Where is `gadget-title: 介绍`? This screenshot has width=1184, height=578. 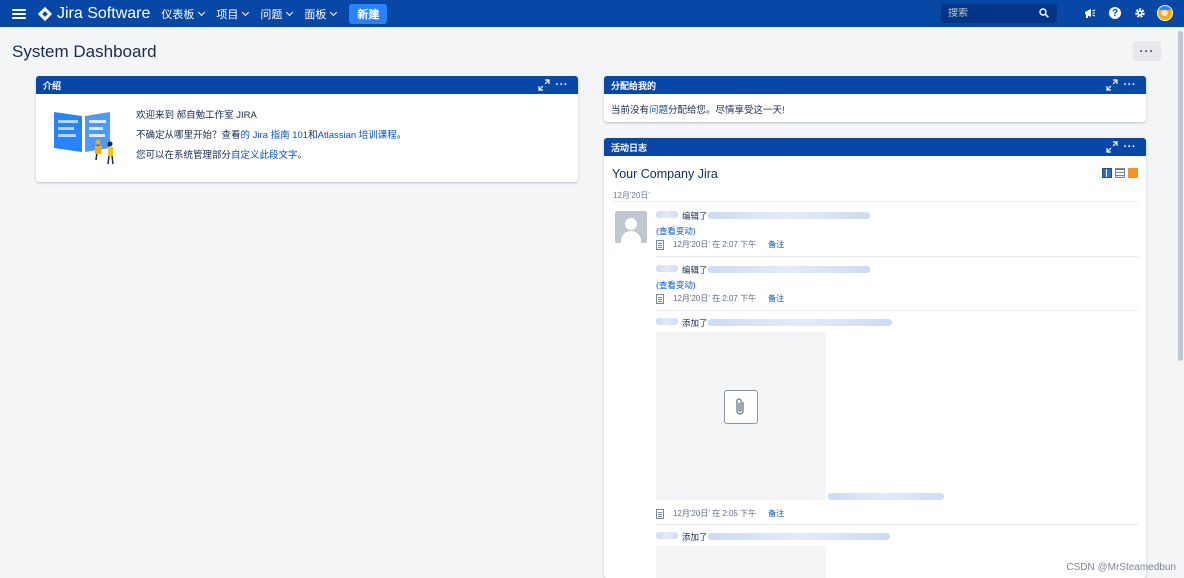
gadget-title: 介绍 is located at coordinates (52, 85).